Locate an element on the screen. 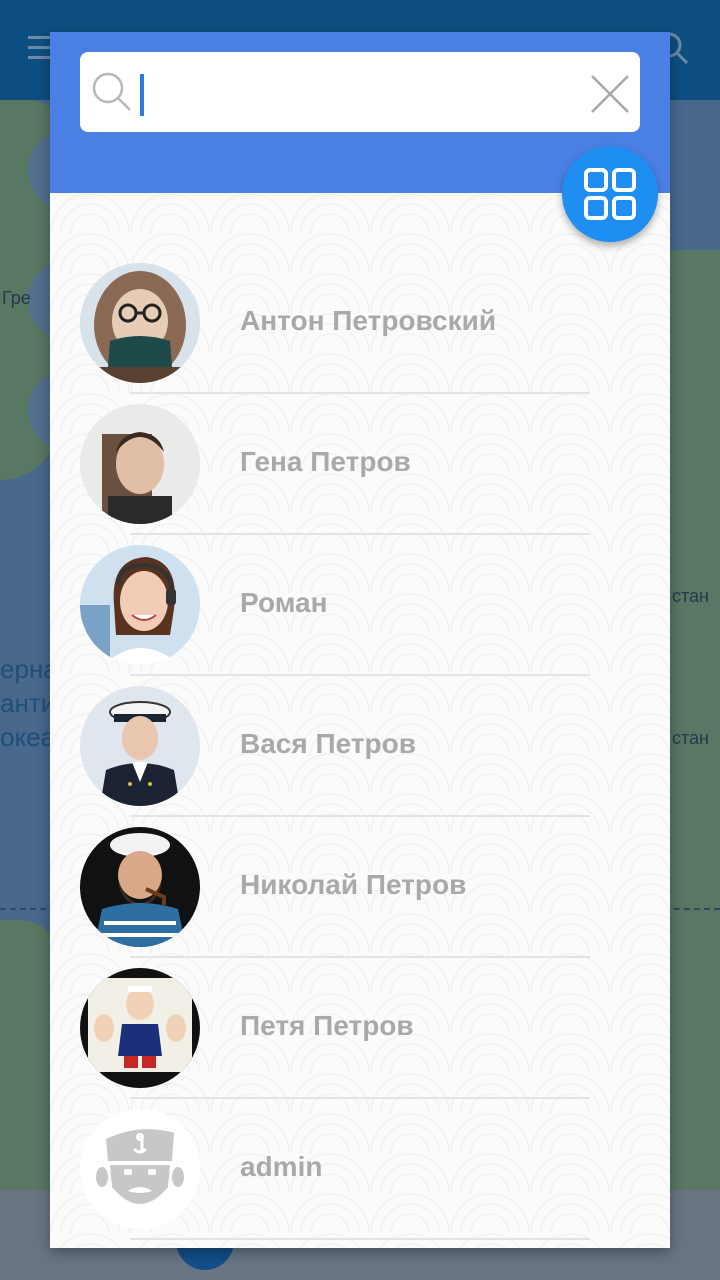  contact-item: Петя Петров is located at coordinates (360, 1028).